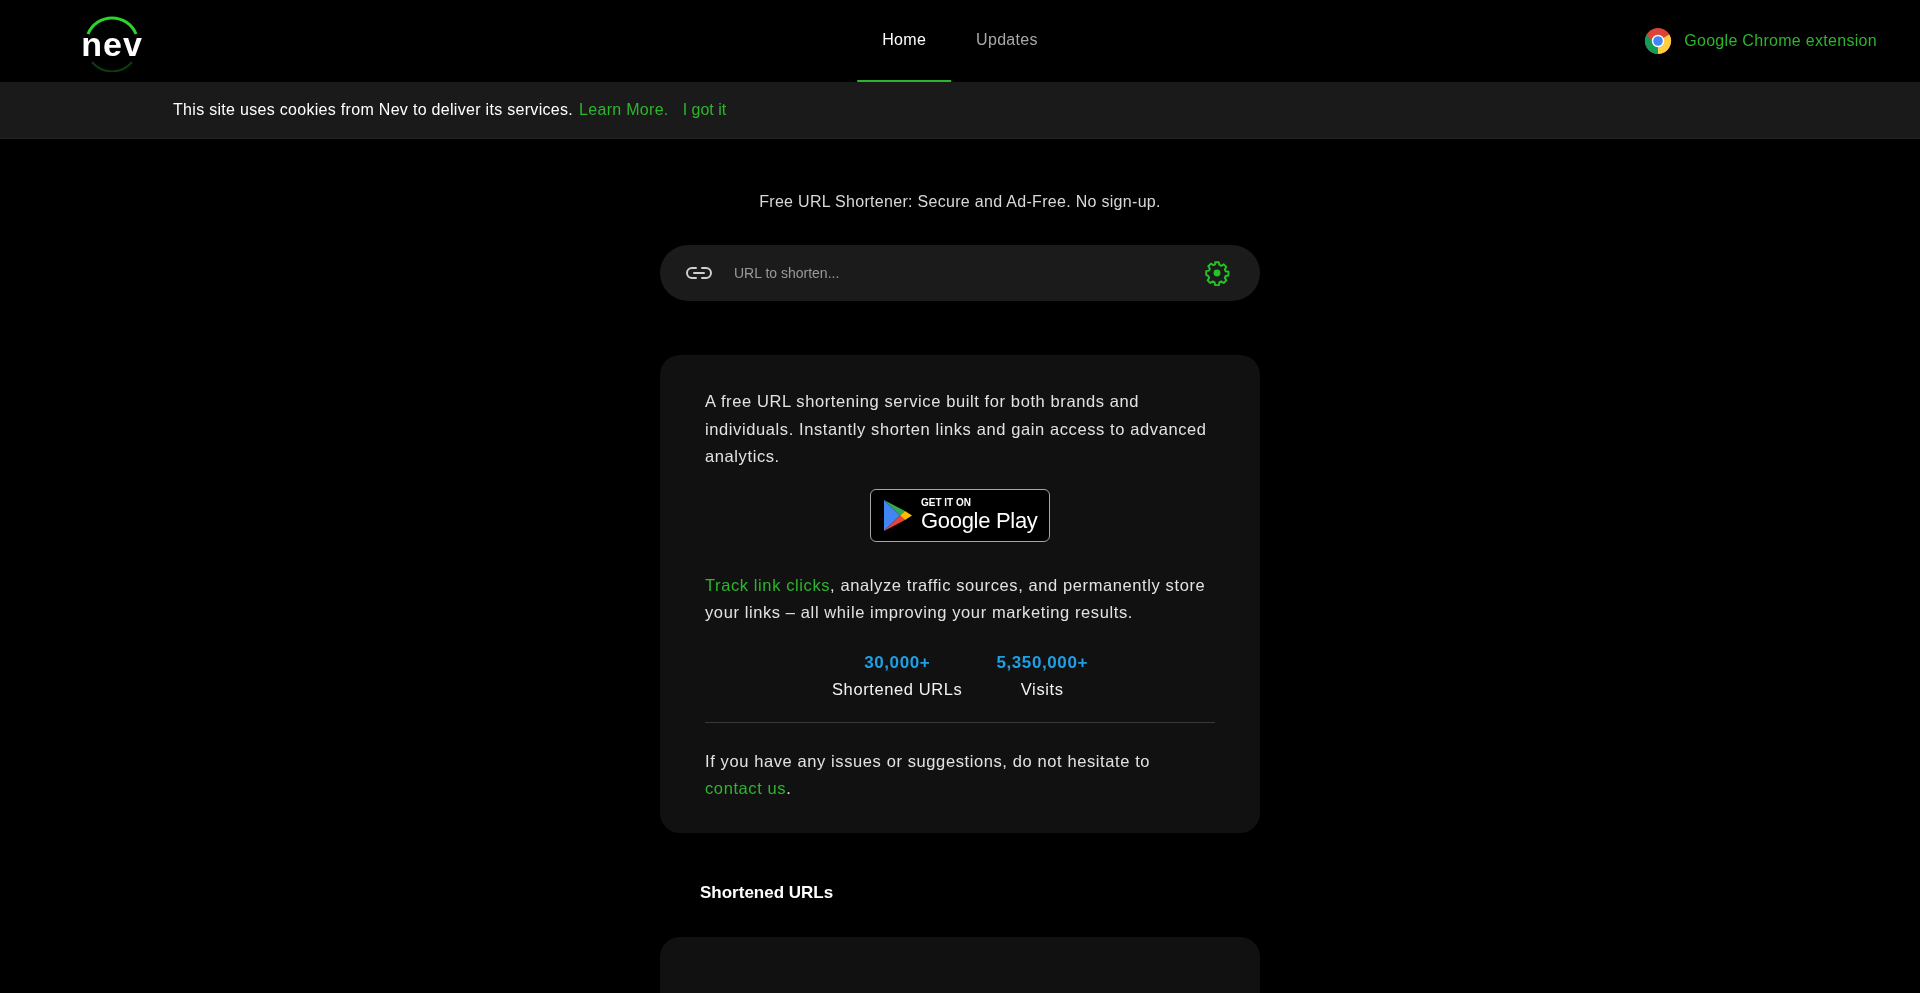 This screenshot has height=993, width=1920. I want to click on stat-label: Visits, so click(1042, 689).